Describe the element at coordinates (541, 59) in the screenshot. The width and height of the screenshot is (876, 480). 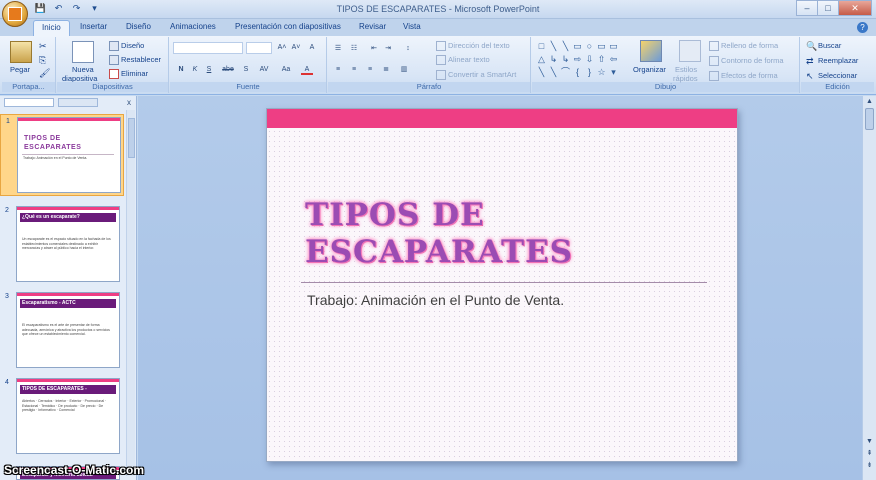
I see `shape-triangle-icon: △` at that location.